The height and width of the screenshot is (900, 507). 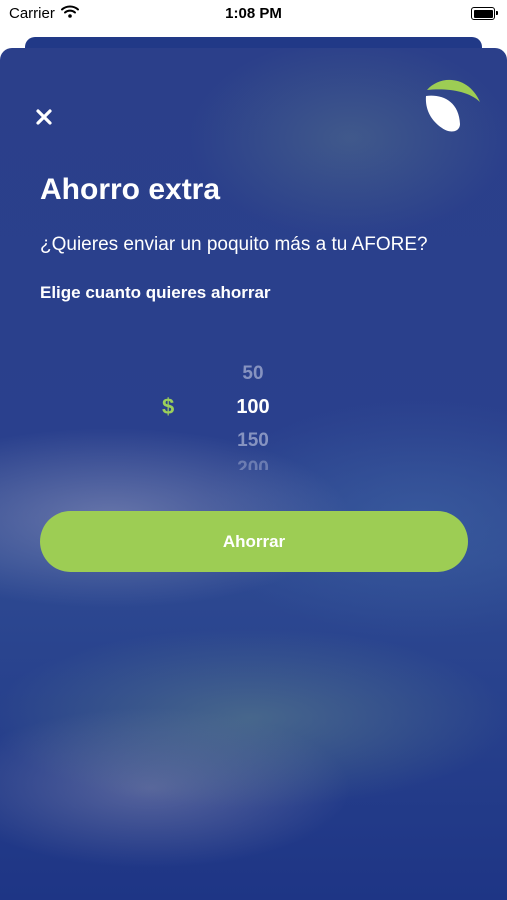 I want to click on picker-selected-option: 100, so click(x=253, y=407).